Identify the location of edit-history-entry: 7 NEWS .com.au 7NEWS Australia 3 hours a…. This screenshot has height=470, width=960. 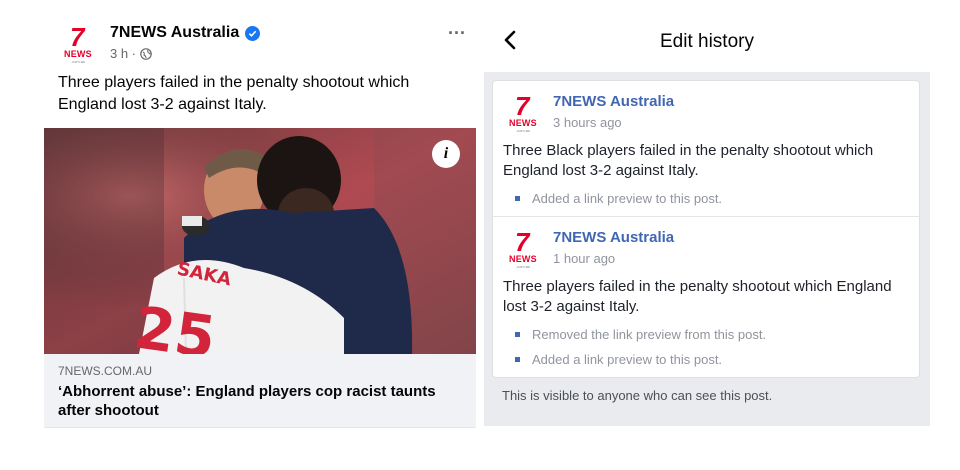
(706, 148).